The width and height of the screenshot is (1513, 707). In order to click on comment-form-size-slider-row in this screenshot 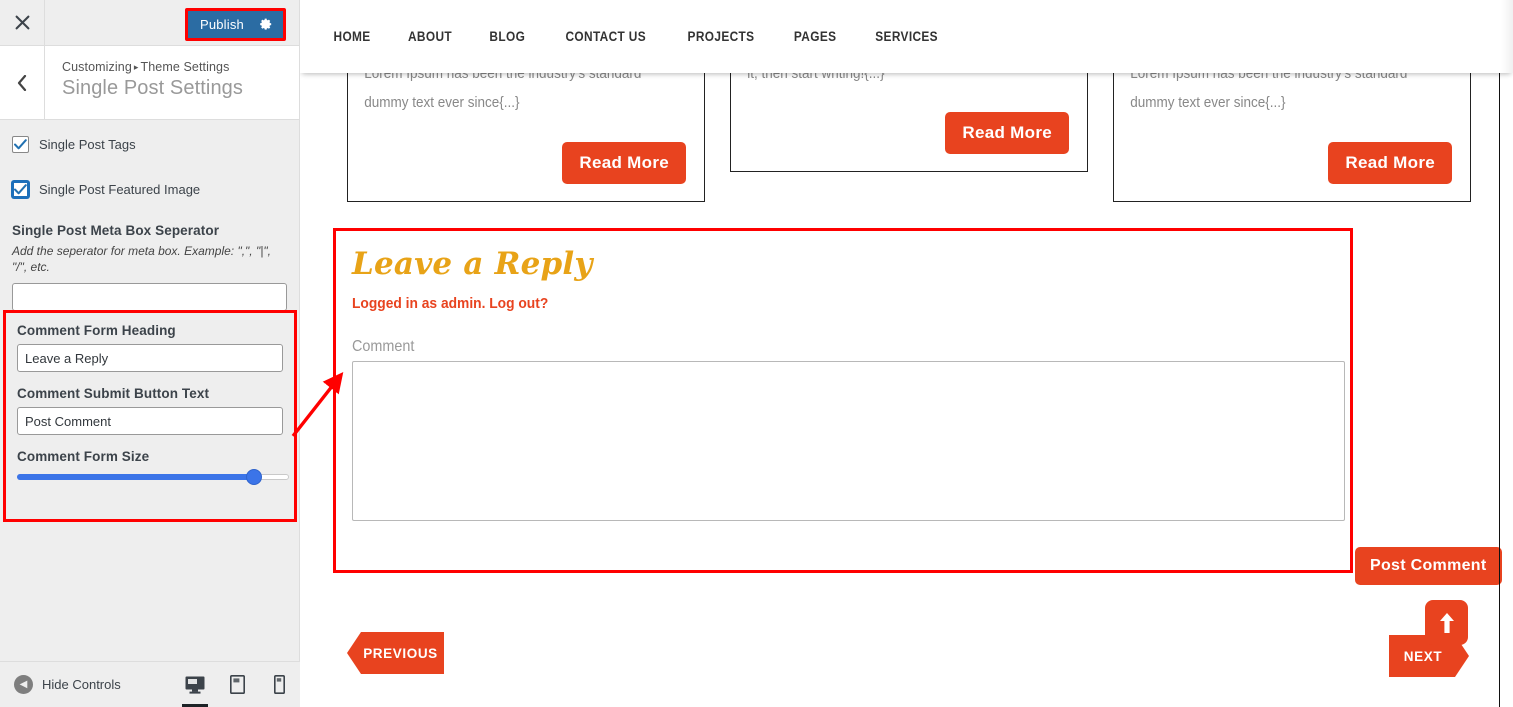, I will do `click(153, 477)`.